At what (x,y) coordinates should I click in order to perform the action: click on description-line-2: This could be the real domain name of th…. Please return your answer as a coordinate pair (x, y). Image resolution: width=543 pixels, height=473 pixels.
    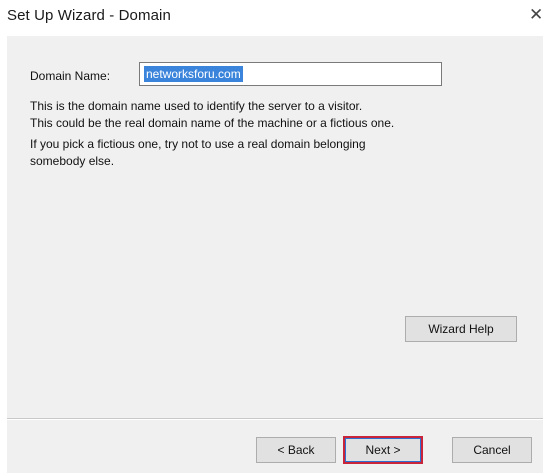
    Looking at the image, I should click on (212, 123).